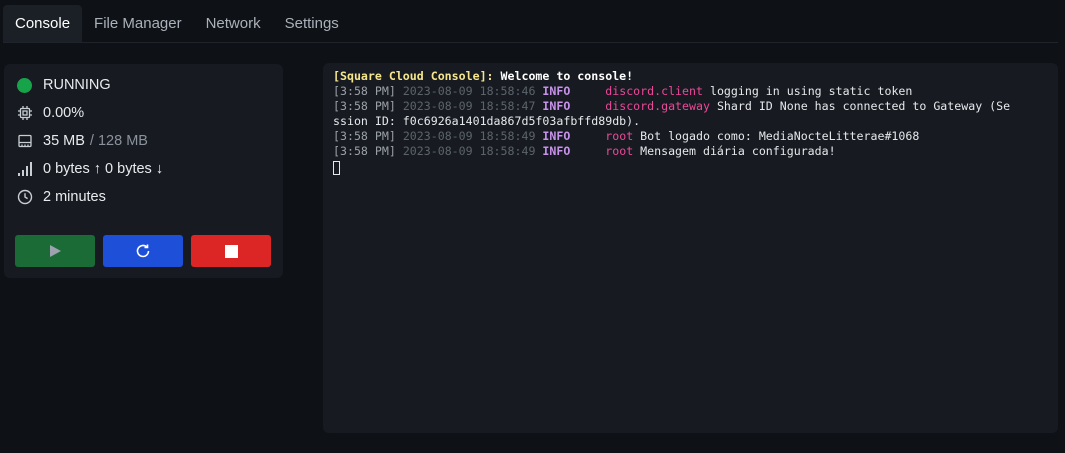  Describe the element at coordinates (24, 113) in the screenshot. I see `cpu-icon` at that location.